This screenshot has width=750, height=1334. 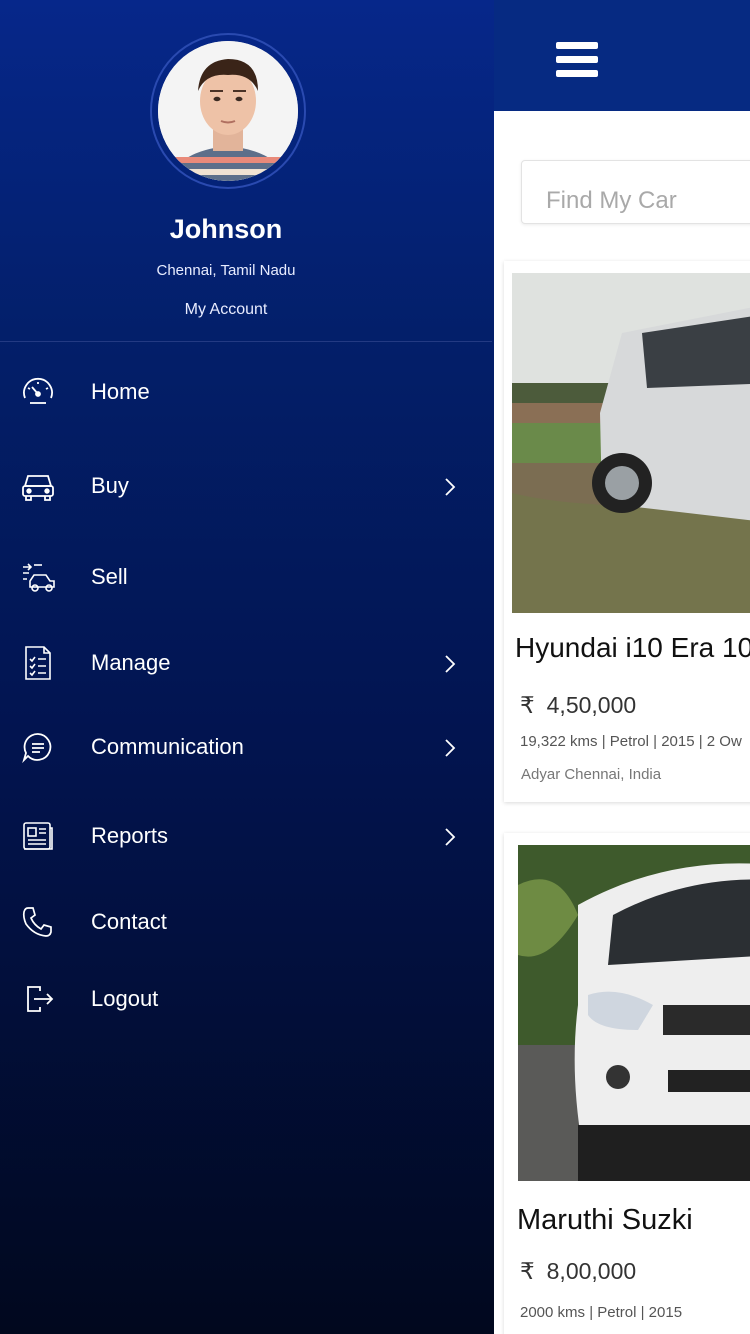 I want to click on menu-item-sell: Sell, so click(x=247, y=577).